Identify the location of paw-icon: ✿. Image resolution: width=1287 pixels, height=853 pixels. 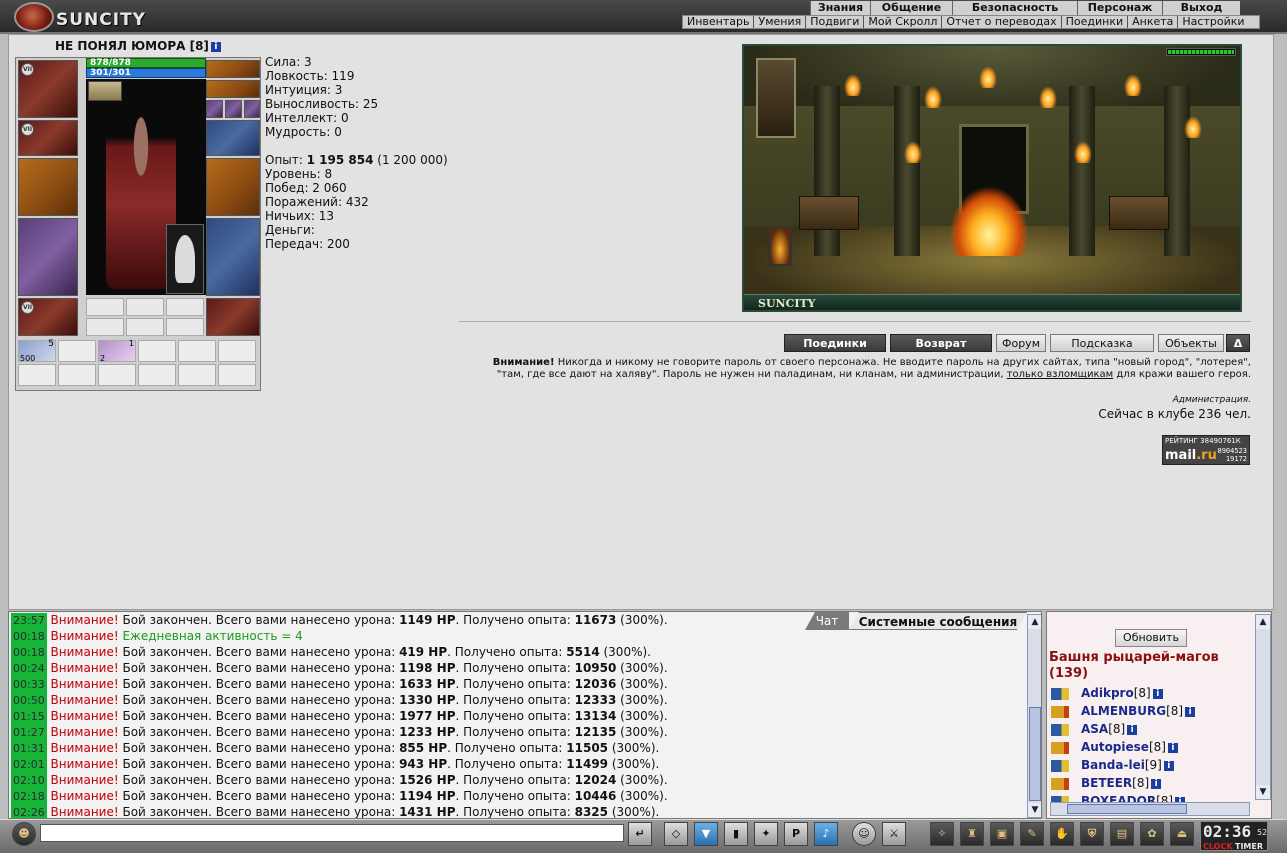
(1152, 834).